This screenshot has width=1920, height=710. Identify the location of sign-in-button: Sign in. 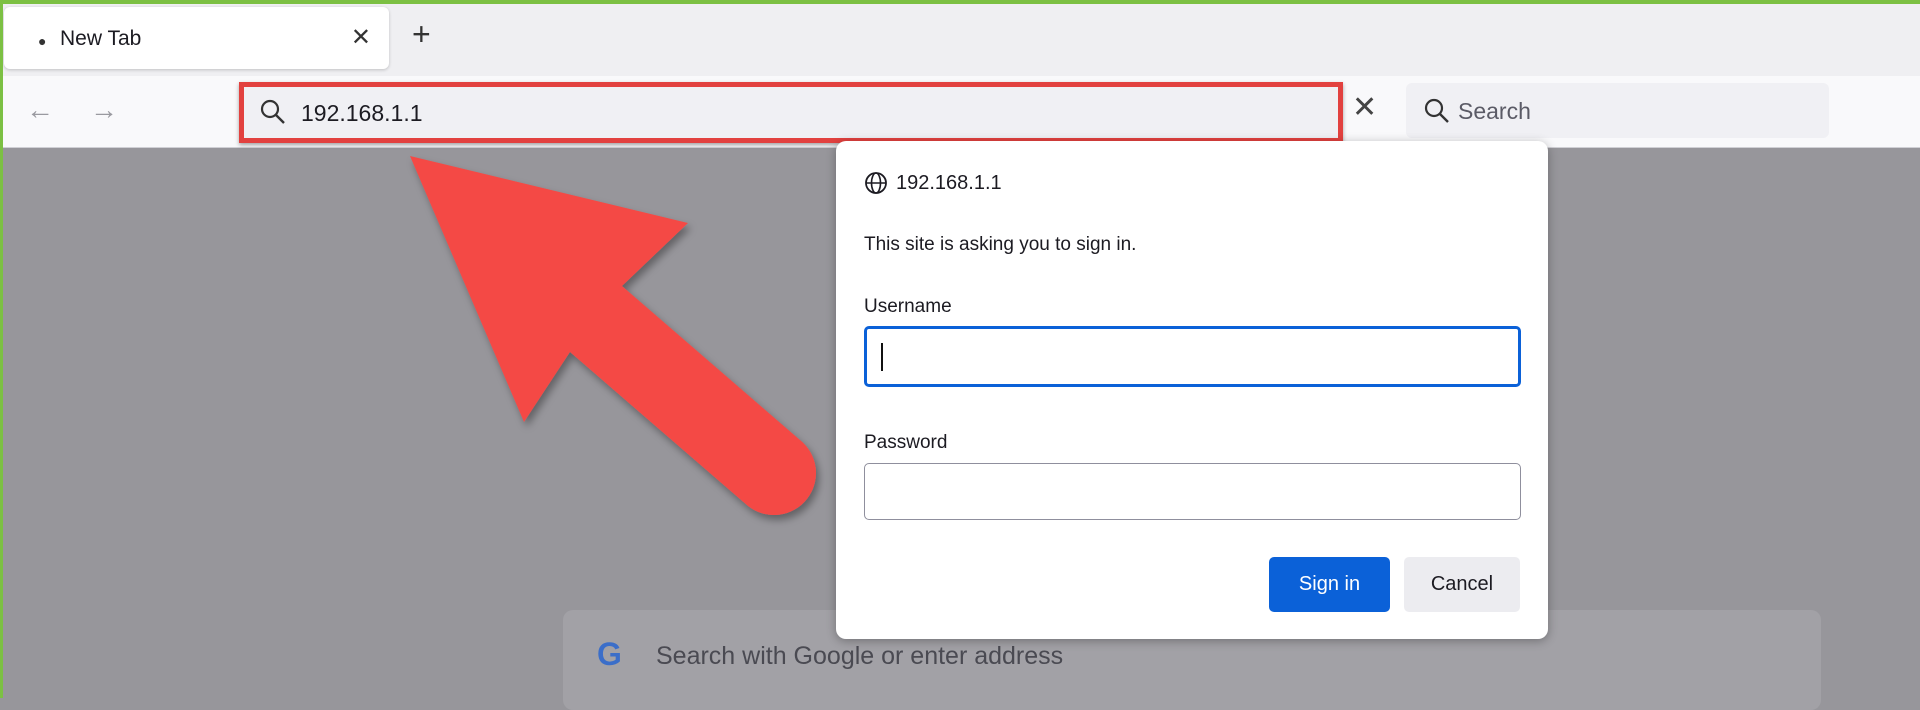
(1329, 584).